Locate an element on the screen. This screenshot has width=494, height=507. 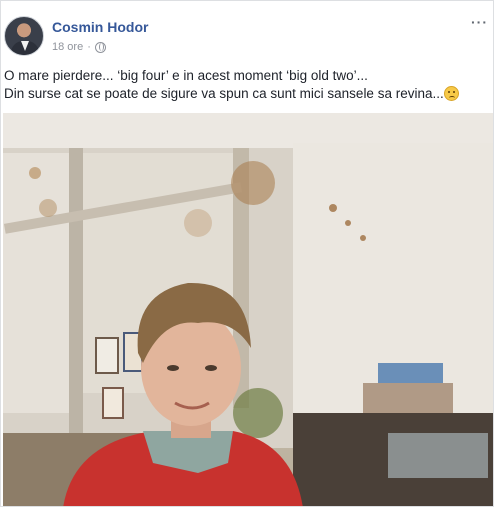
photo-eye-left is located at coordinates (173, 368).